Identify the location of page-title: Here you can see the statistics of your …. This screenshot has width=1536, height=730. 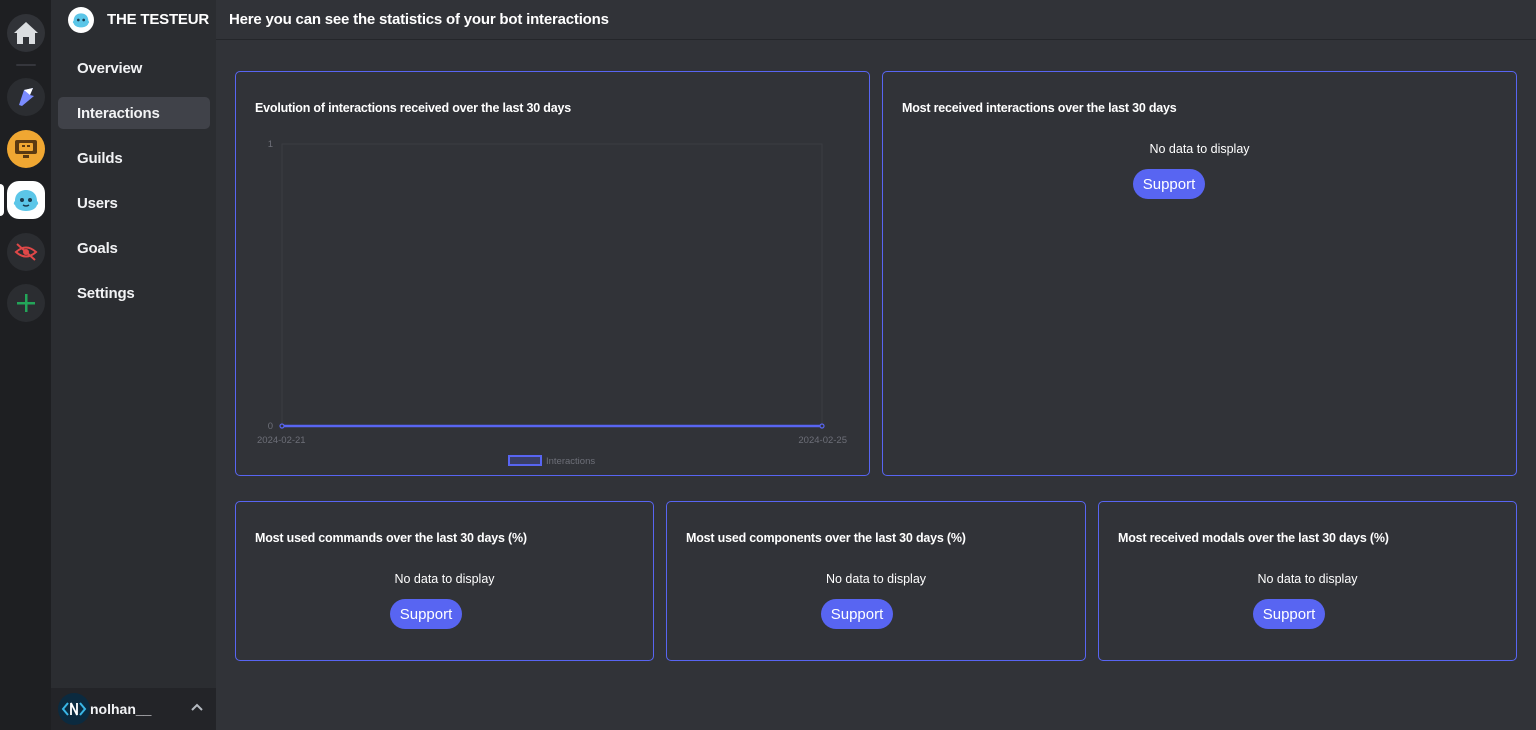
(419, 19).